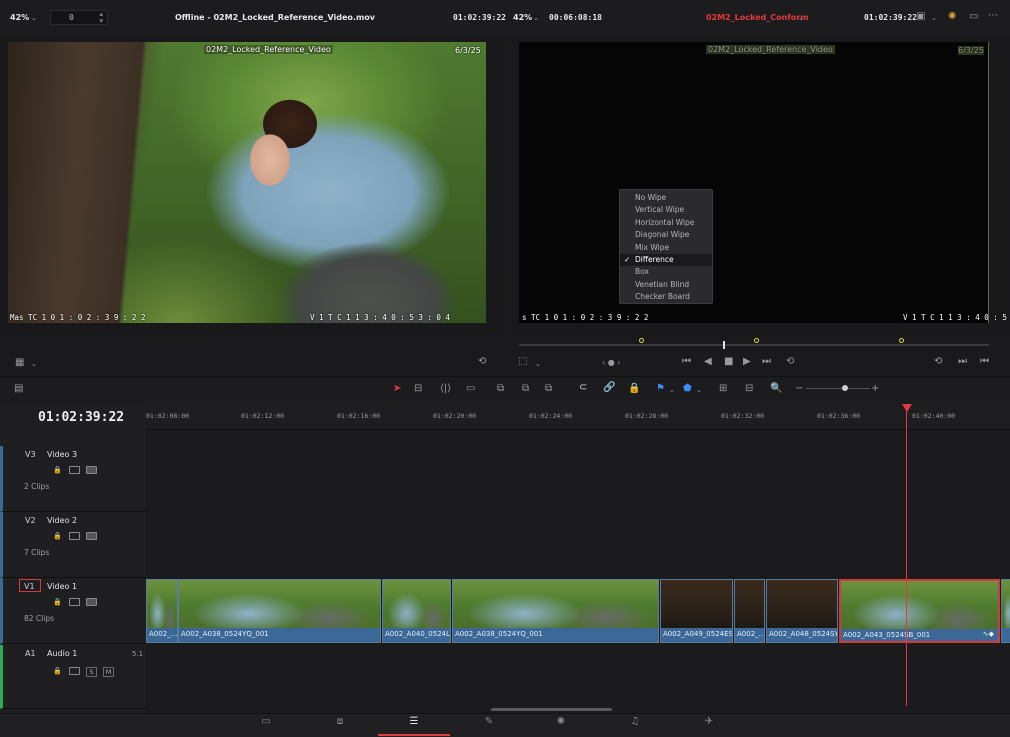 The width and height of the screenshot is (1010, 737). What do you see at coordinates (973, 17) in the screenshot?
I see `window-icon: ▭` at bounding box center [973, 17].